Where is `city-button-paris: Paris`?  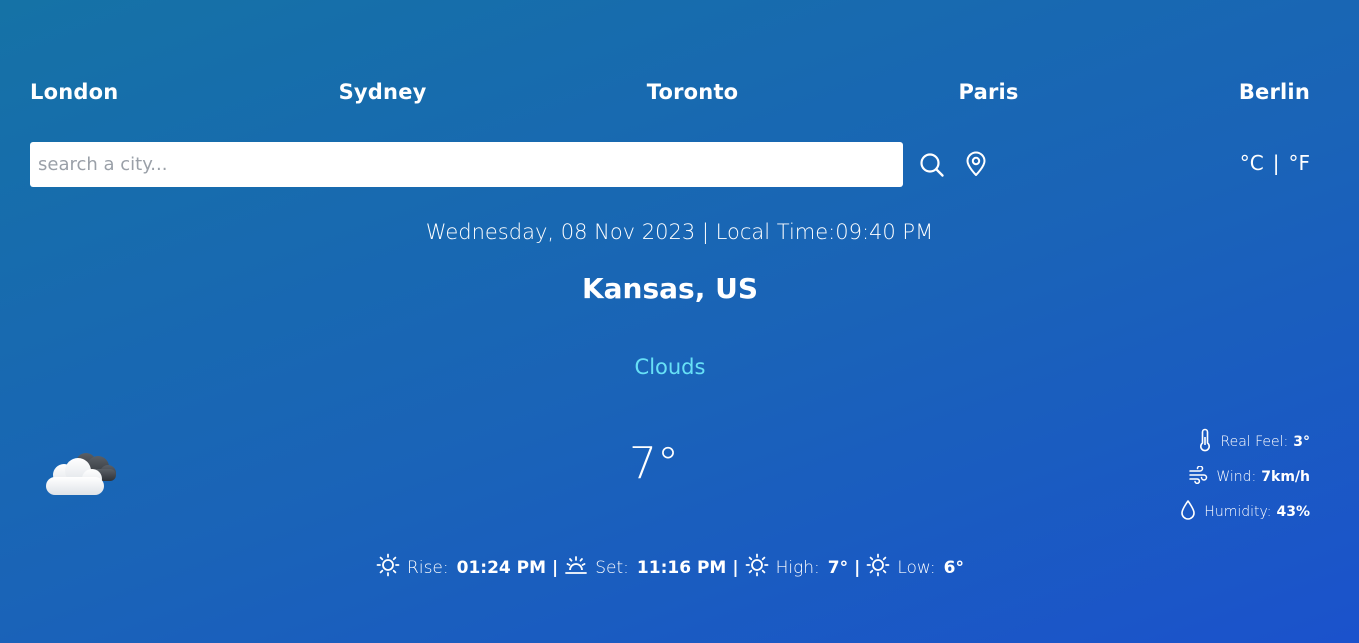 city-button-paris: Paris is located at coordinates (989, 92).